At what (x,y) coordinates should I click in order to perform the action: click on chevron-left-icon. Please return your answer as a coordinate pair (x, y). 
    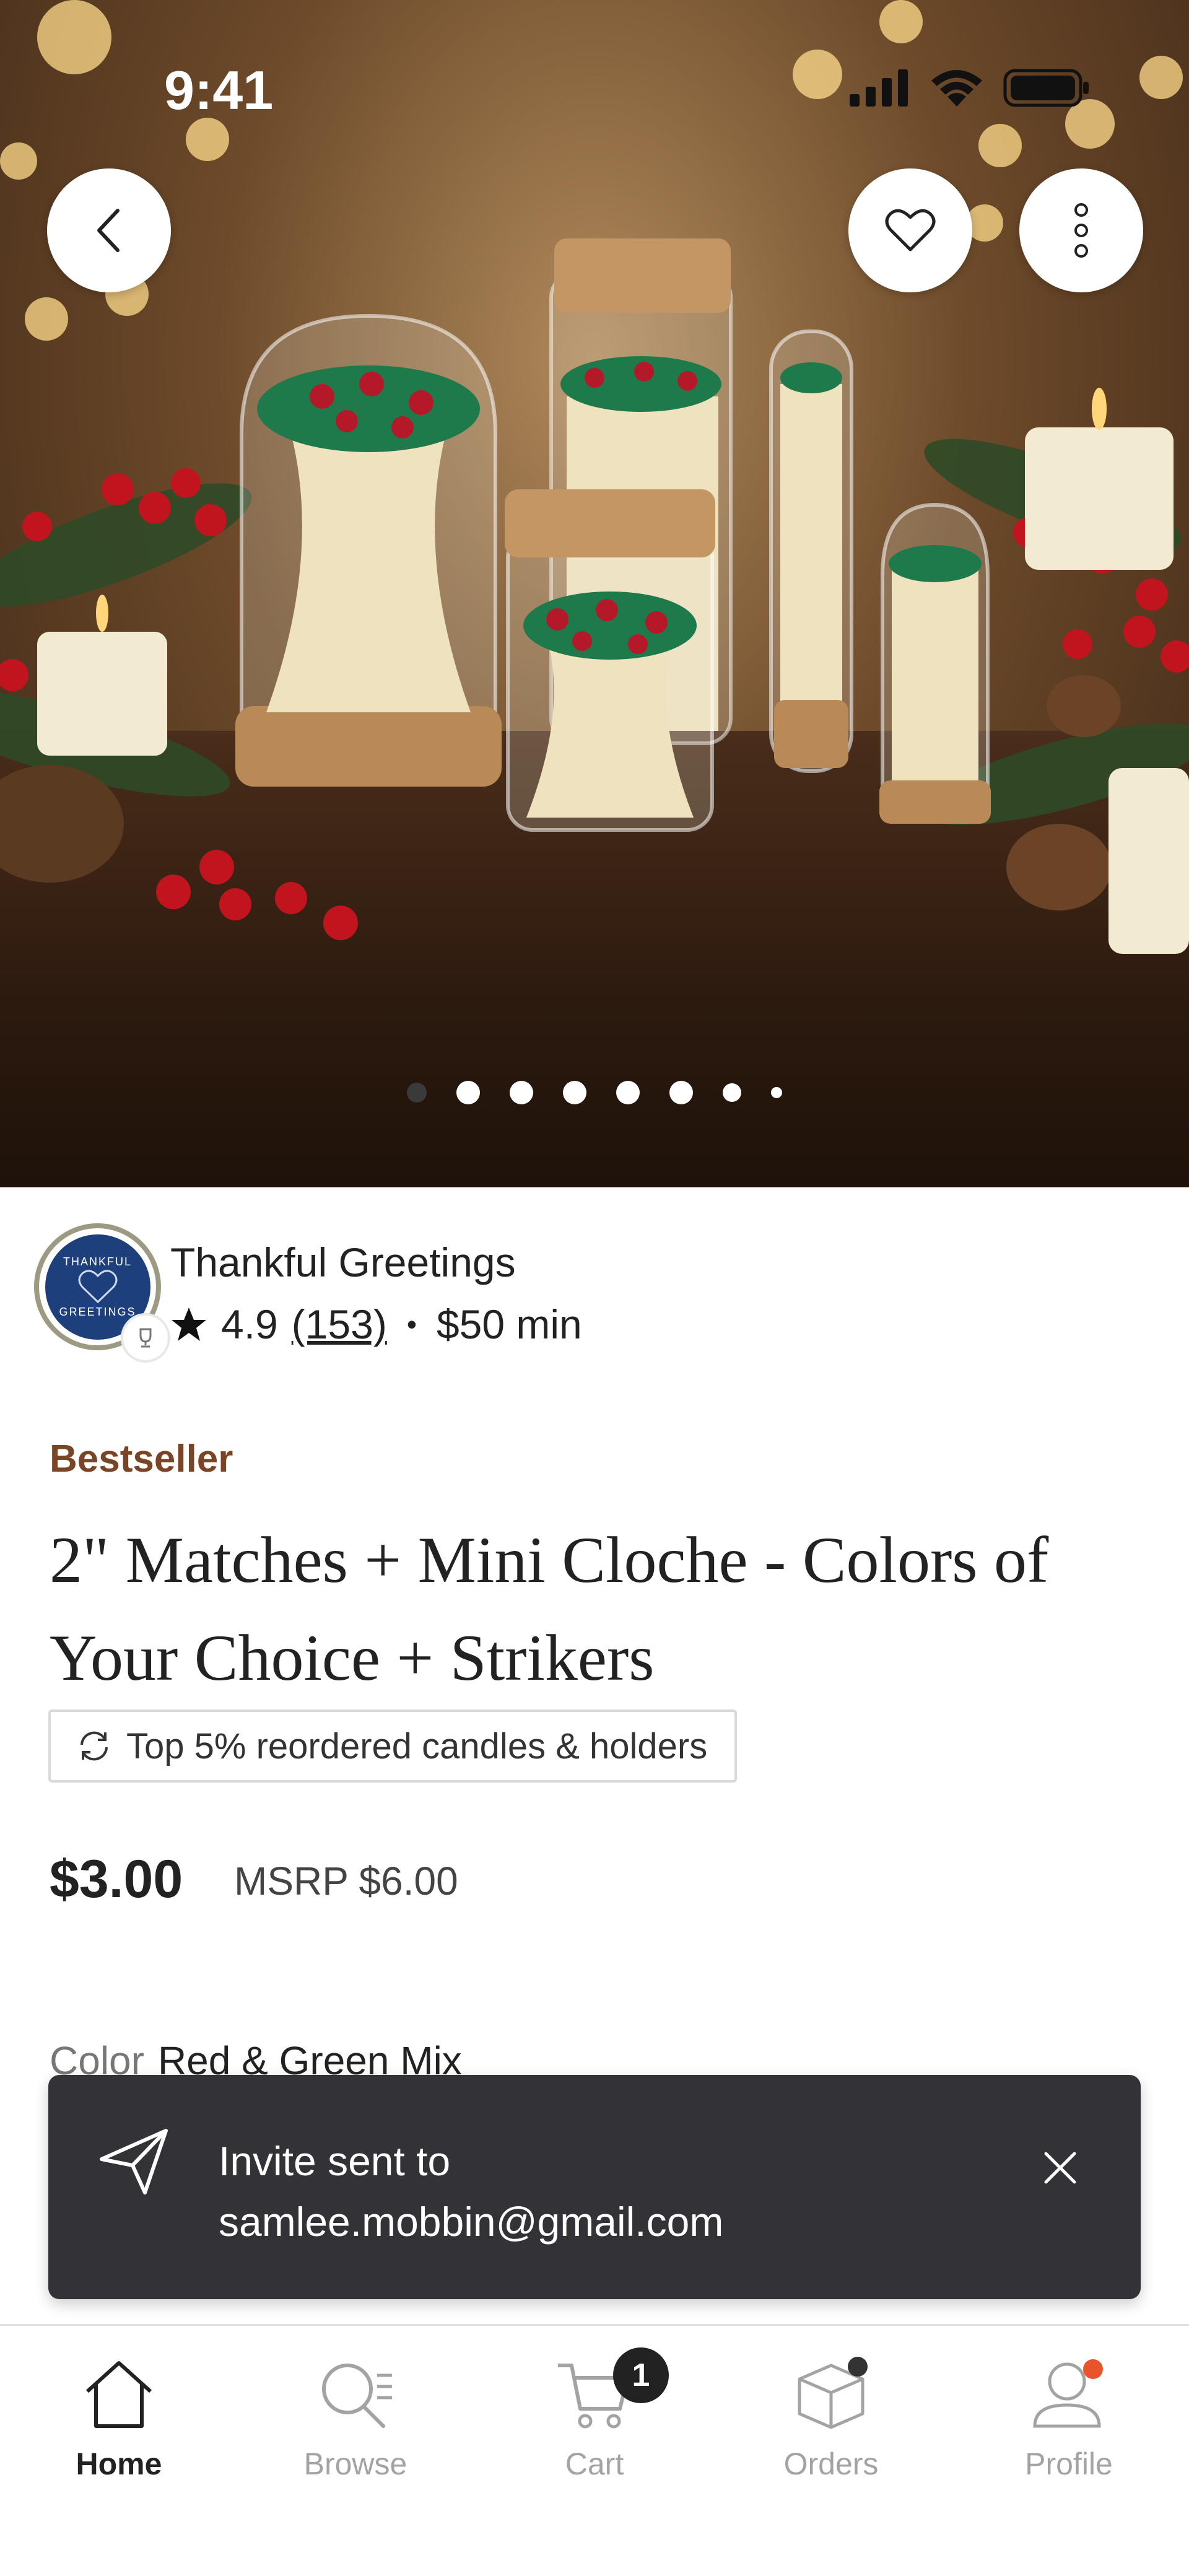
    Looking at the image, I should click on (108, 230).